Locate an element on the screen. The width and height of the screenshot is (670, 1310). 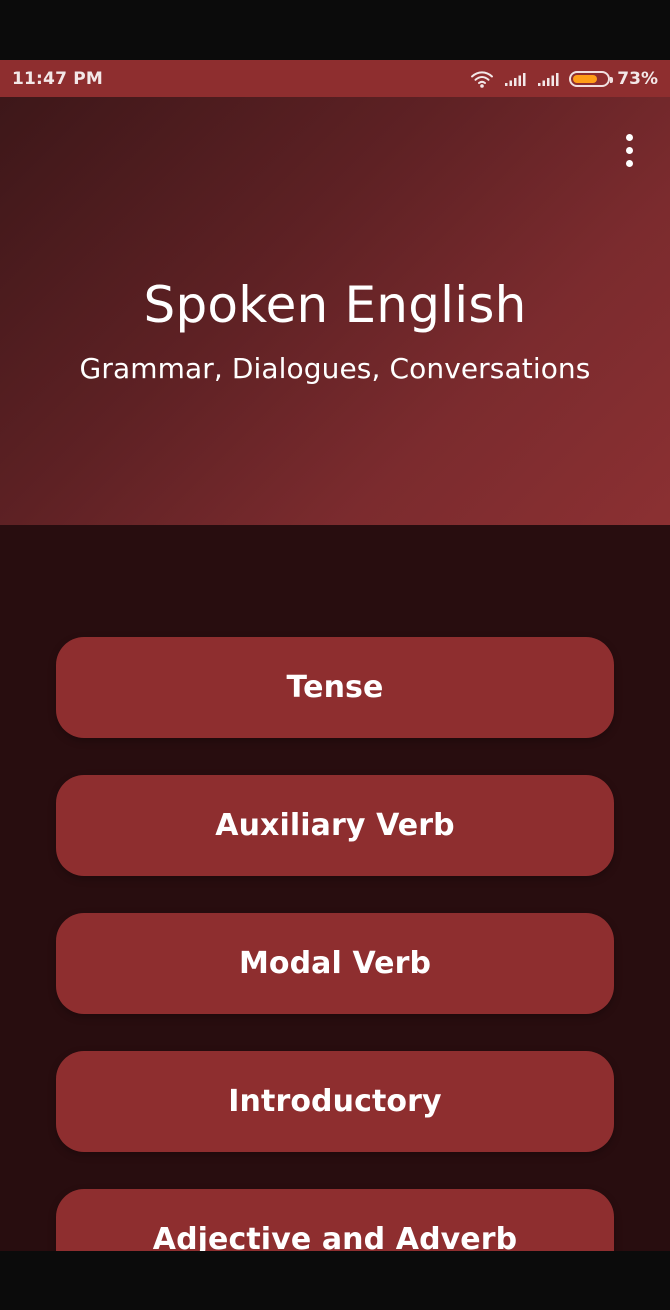
topic-label: Tense is located at coordinates (335, 687).